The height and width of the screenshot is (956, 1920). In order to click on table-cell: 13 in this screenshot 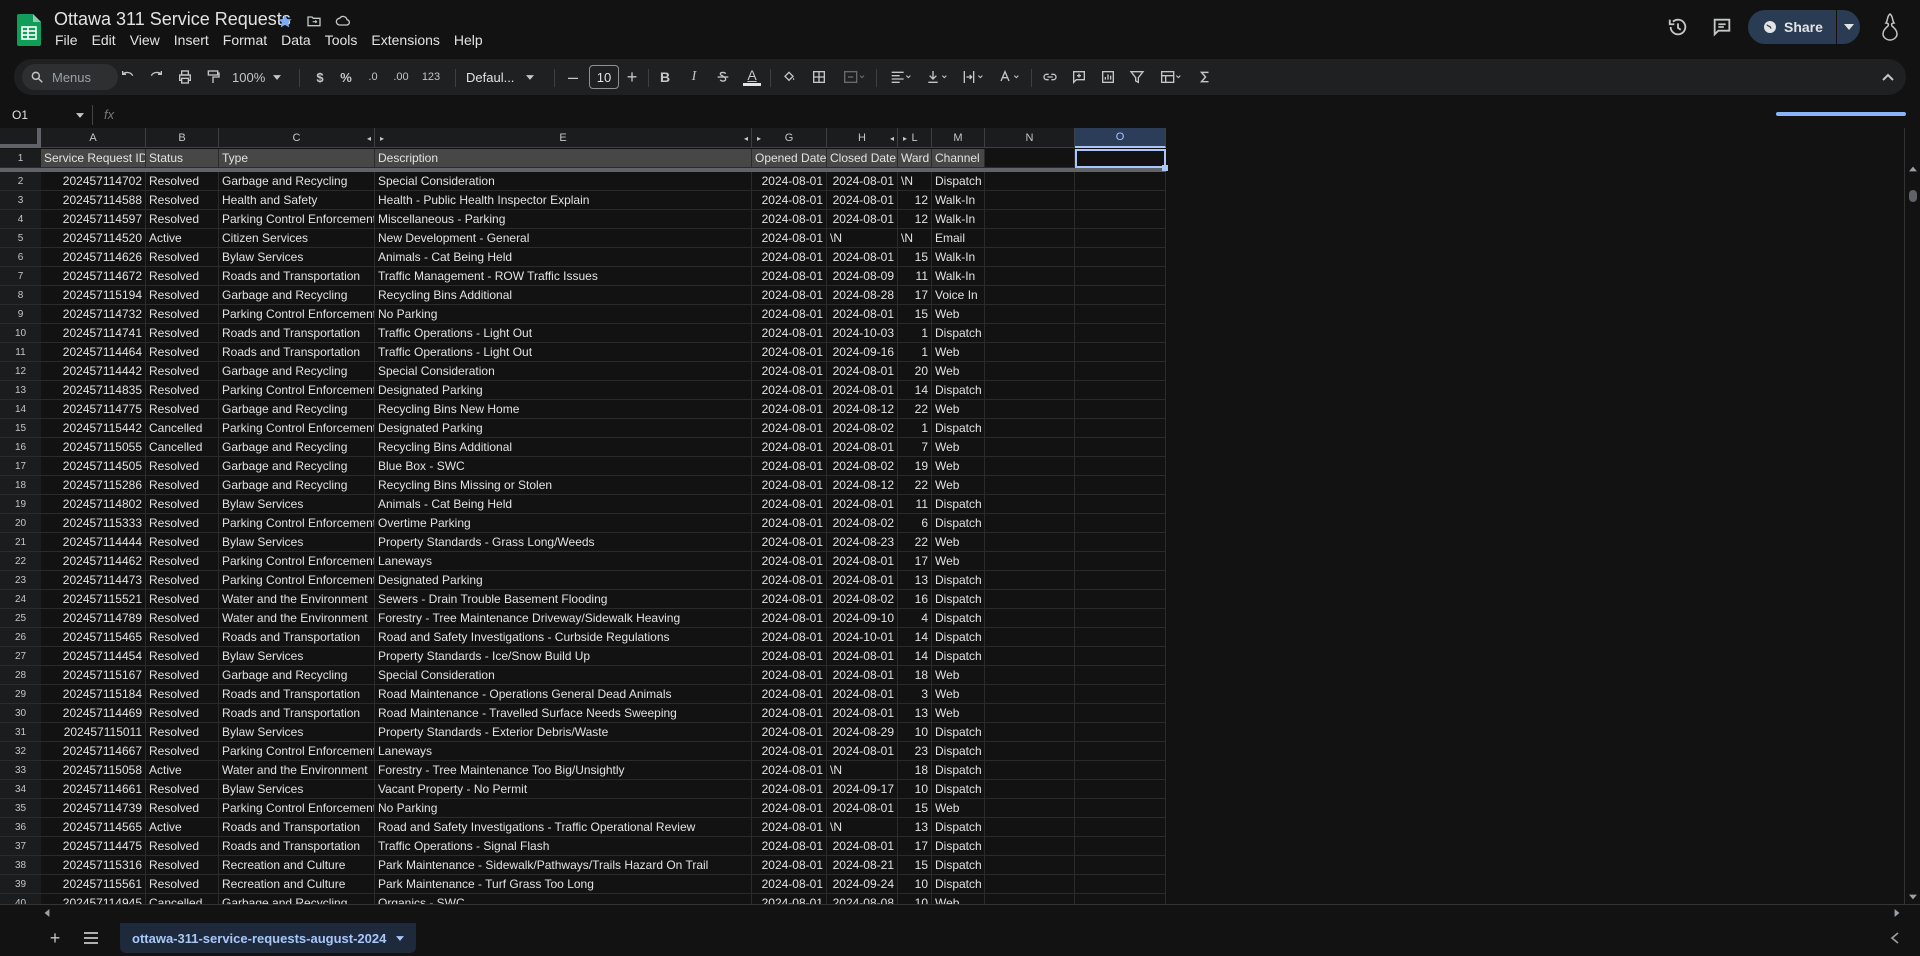, I will do `click(915, 580)`.